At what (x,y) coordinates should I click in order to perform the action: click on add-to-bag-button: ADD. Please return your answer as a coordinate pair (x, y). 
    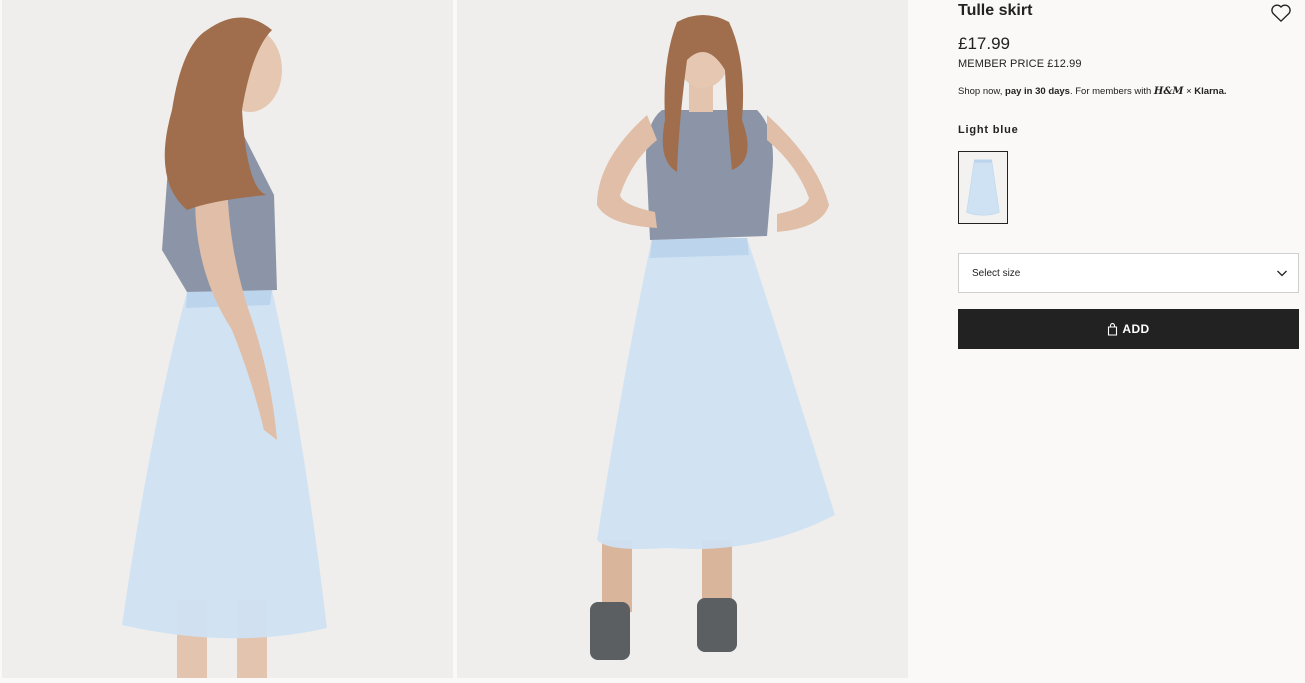
    Looking at the image, I should click on (1128, 329).